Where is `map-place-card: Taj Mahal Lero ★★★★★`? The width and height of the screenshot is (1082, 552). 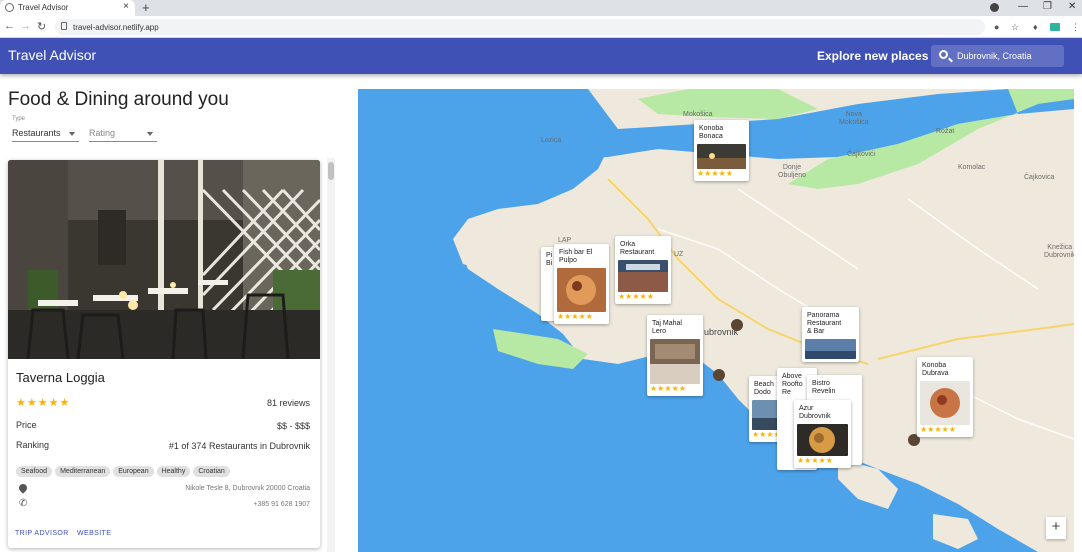
map-place-card: Taj Mahal Lero ★★★★★ is located at coordinates (675, 355).